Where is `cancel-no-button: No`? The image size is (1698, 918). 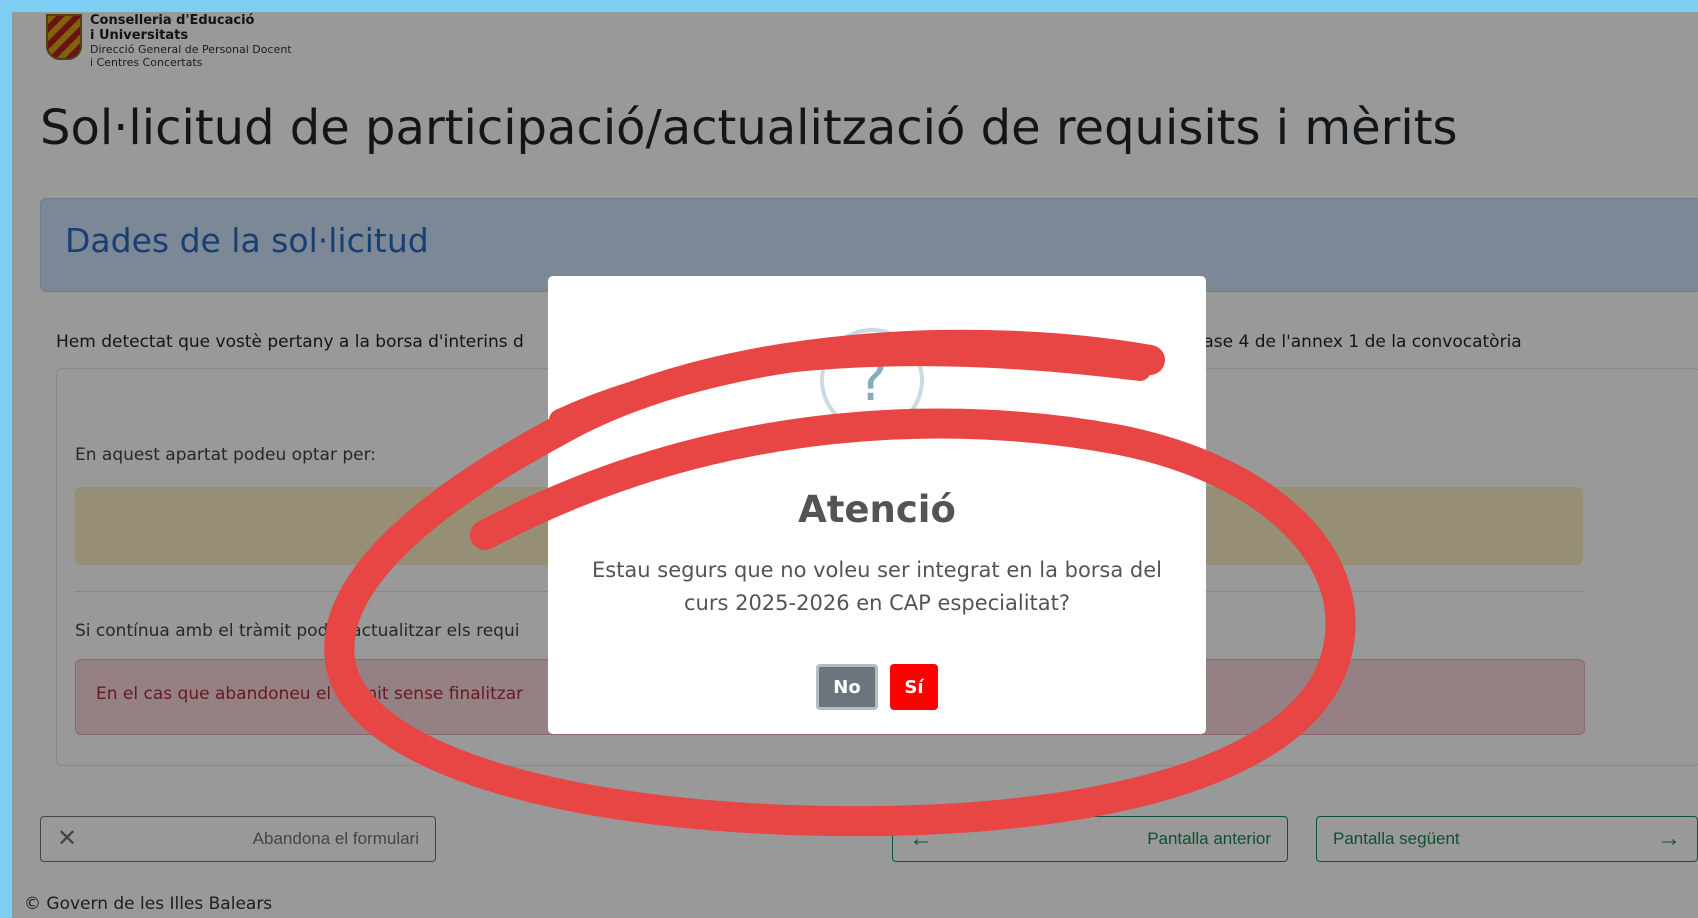 cancel-no-button: No is located at coordinates (847, 687).